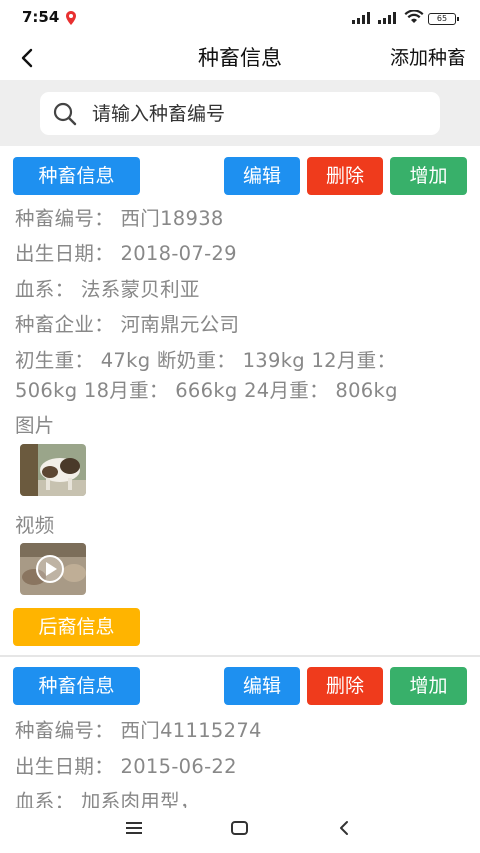 This screenshot has height=853, width=480. Describe the element at coordinates (35, 425) in the screenshot. I see `images-label: 图片` at that location.